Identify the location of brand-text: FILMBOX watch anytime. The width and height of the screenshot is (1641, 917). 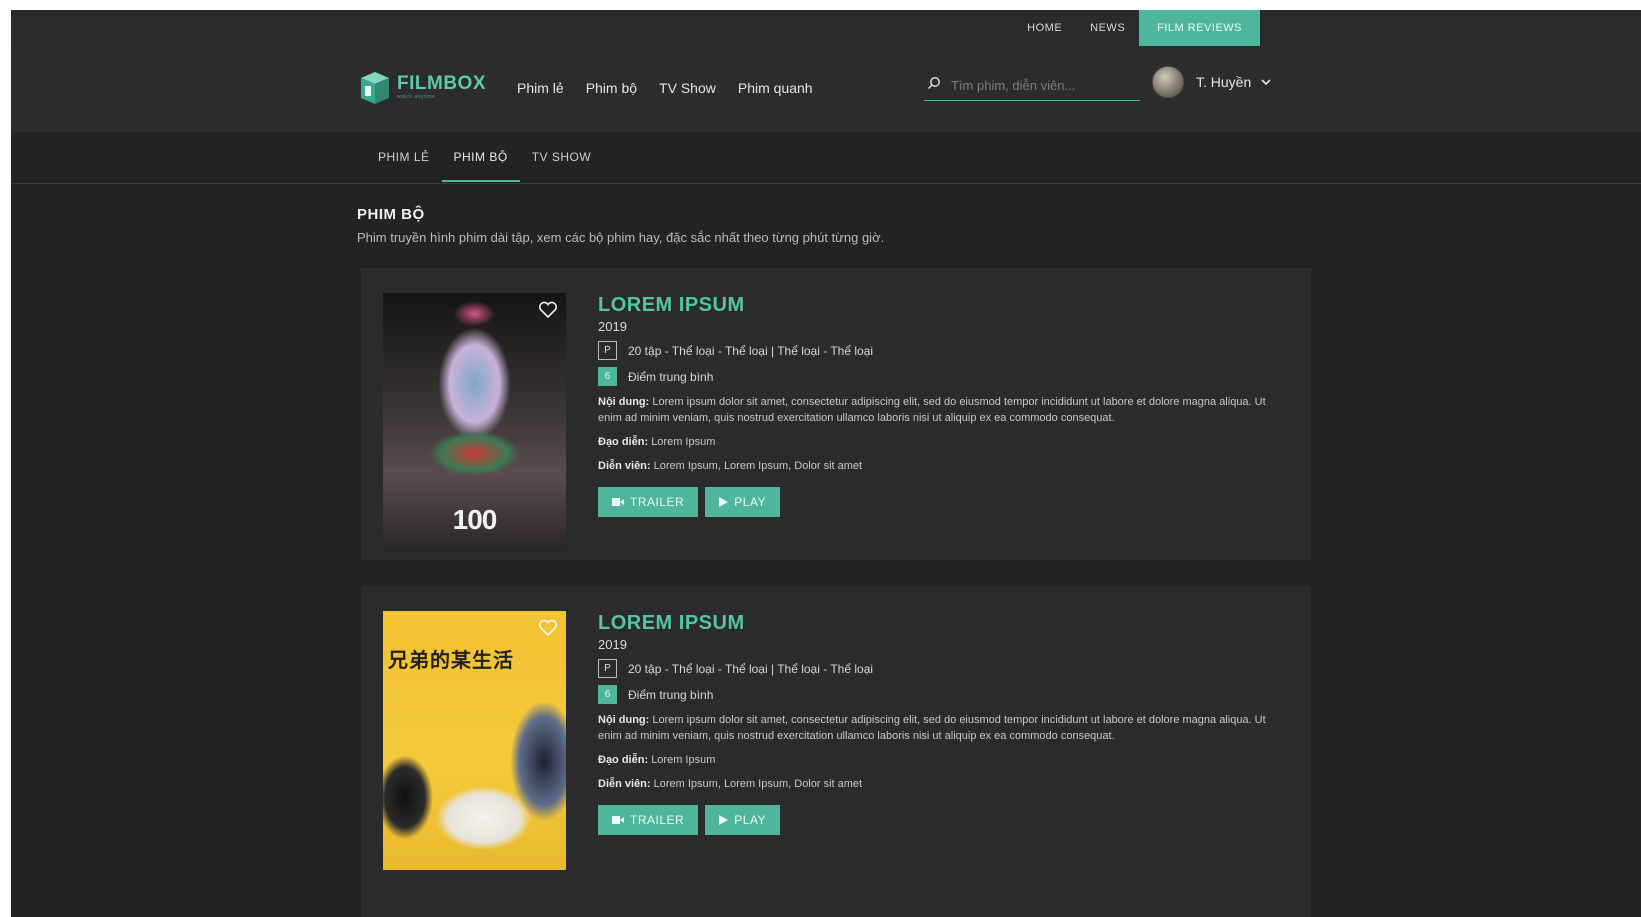
(441, 87).